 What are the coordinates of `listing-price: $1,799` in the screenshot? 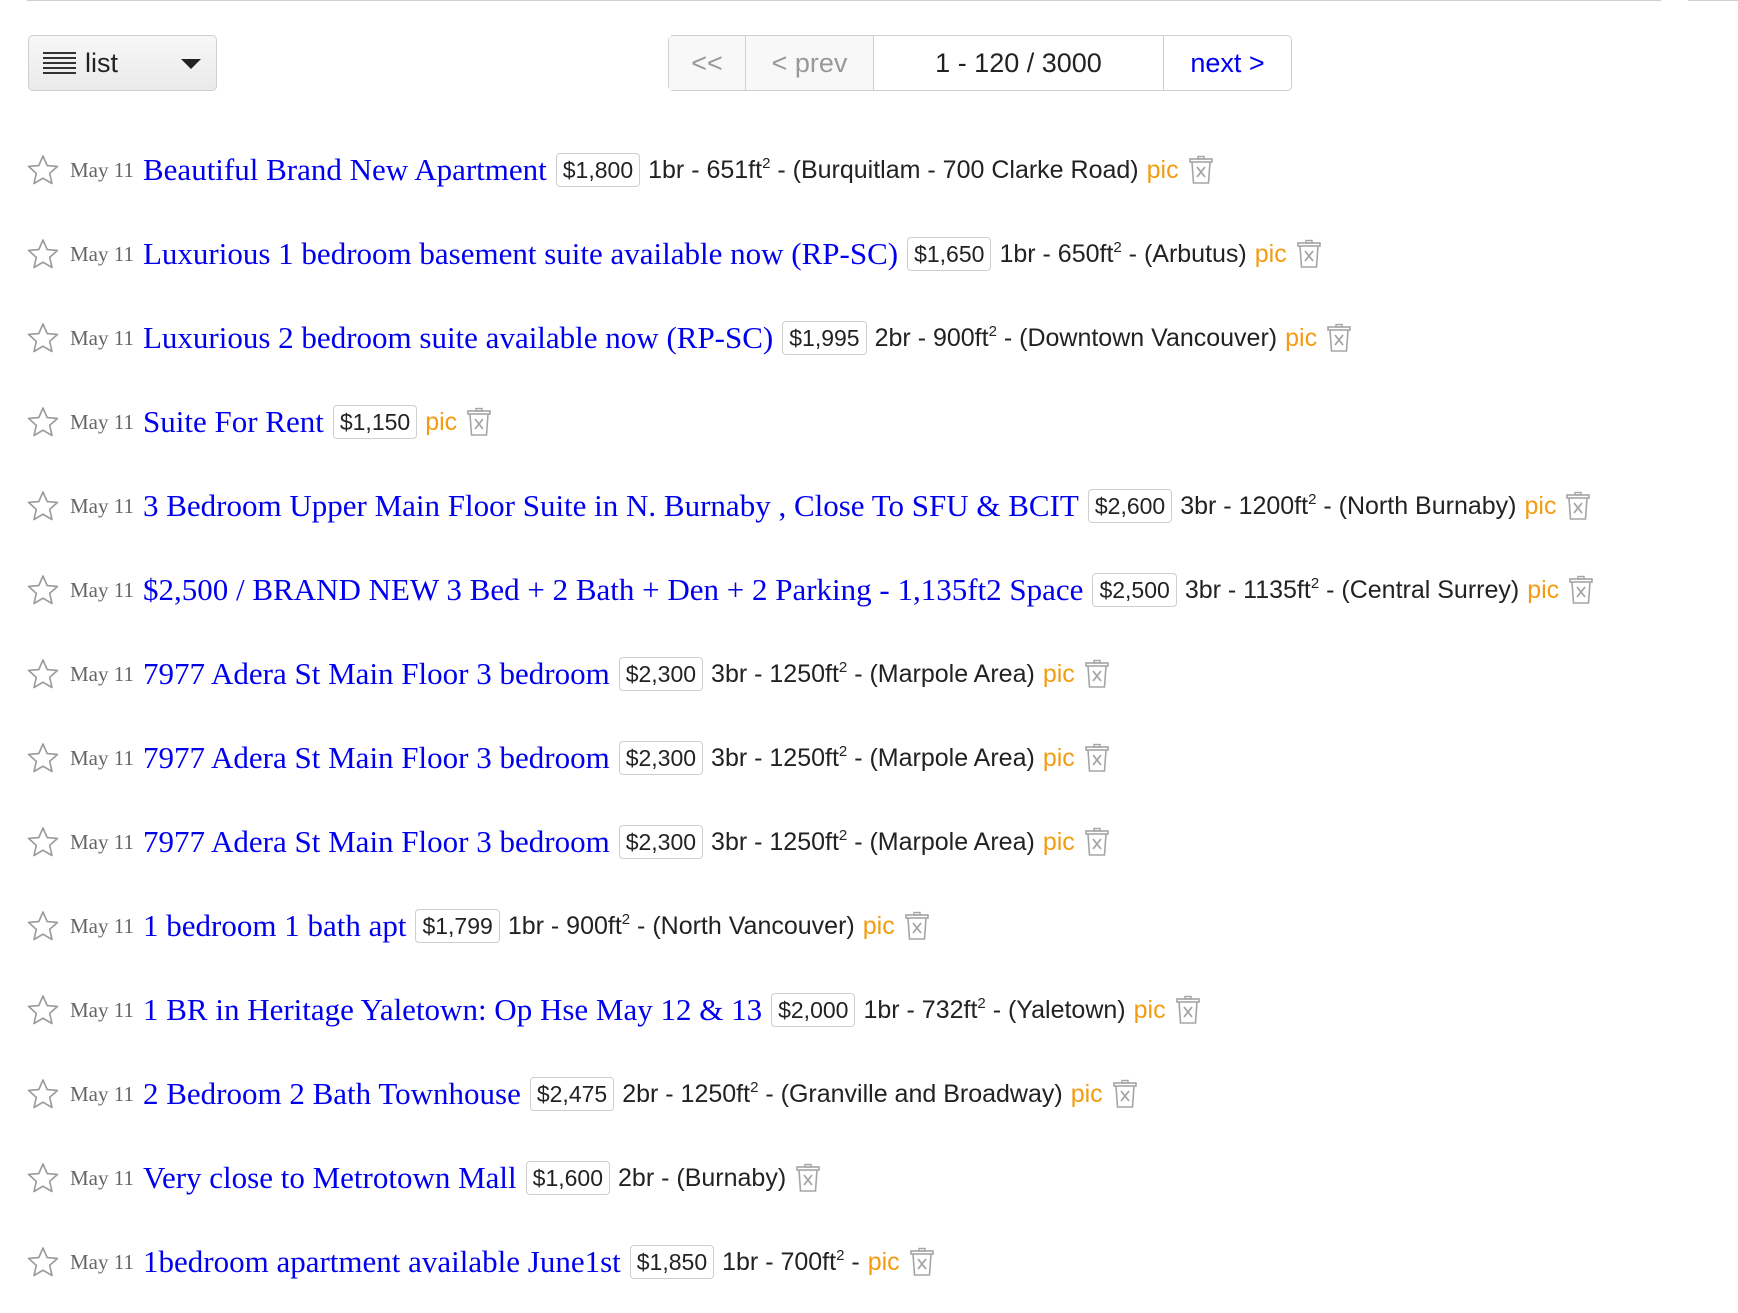 It's located at (457, 926).